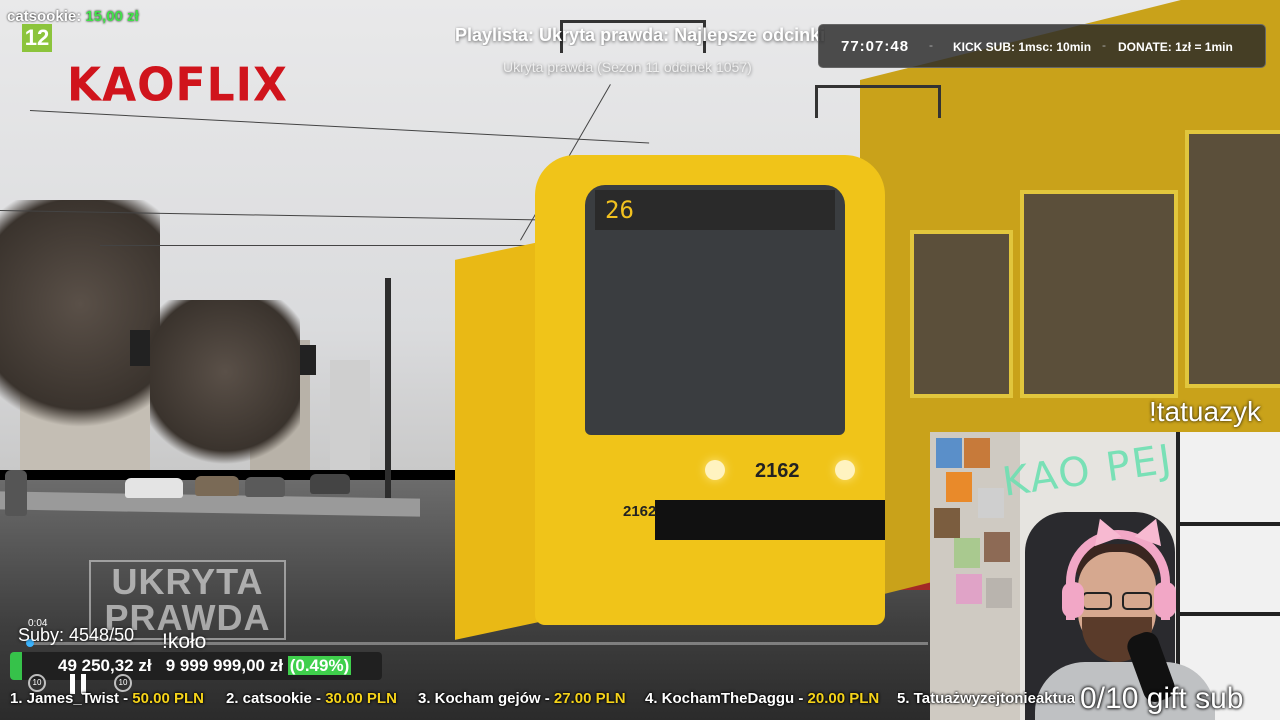 The image size is (1280, 720). What do you see at coordinates (627, 67) in the screenshot?
I see `episode-title: Ukryta prawda (Sezon 11 odcinek 1057)` at bounding box center [627, 67].